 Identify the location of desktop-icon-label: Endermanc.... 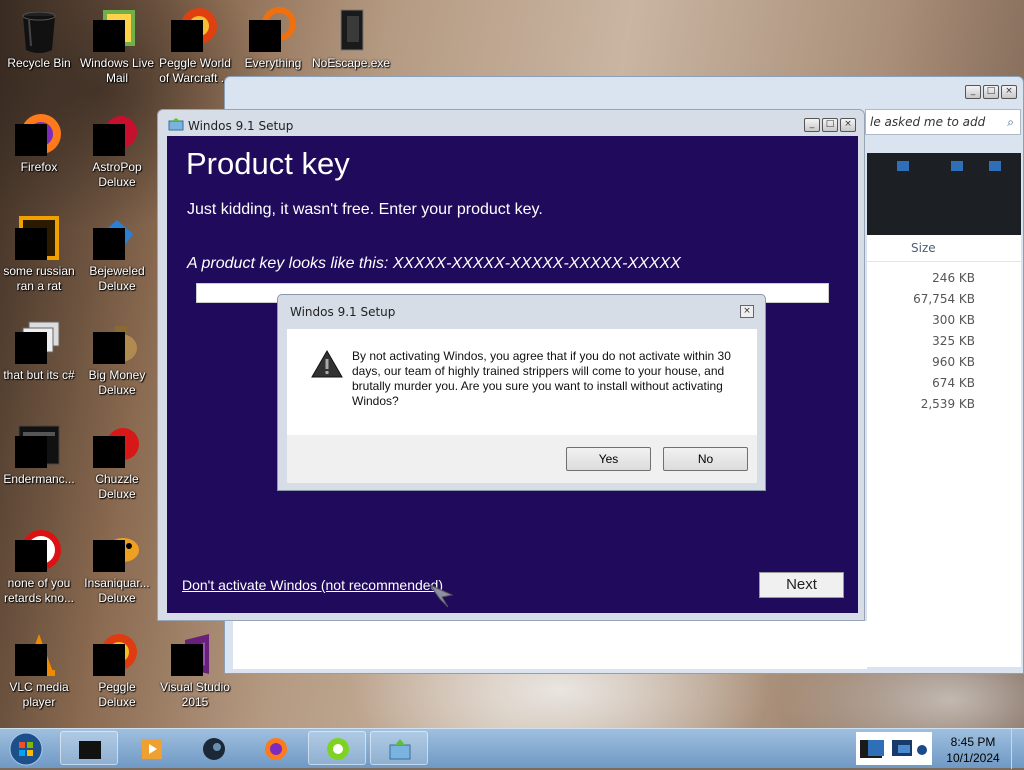
(39, 479).